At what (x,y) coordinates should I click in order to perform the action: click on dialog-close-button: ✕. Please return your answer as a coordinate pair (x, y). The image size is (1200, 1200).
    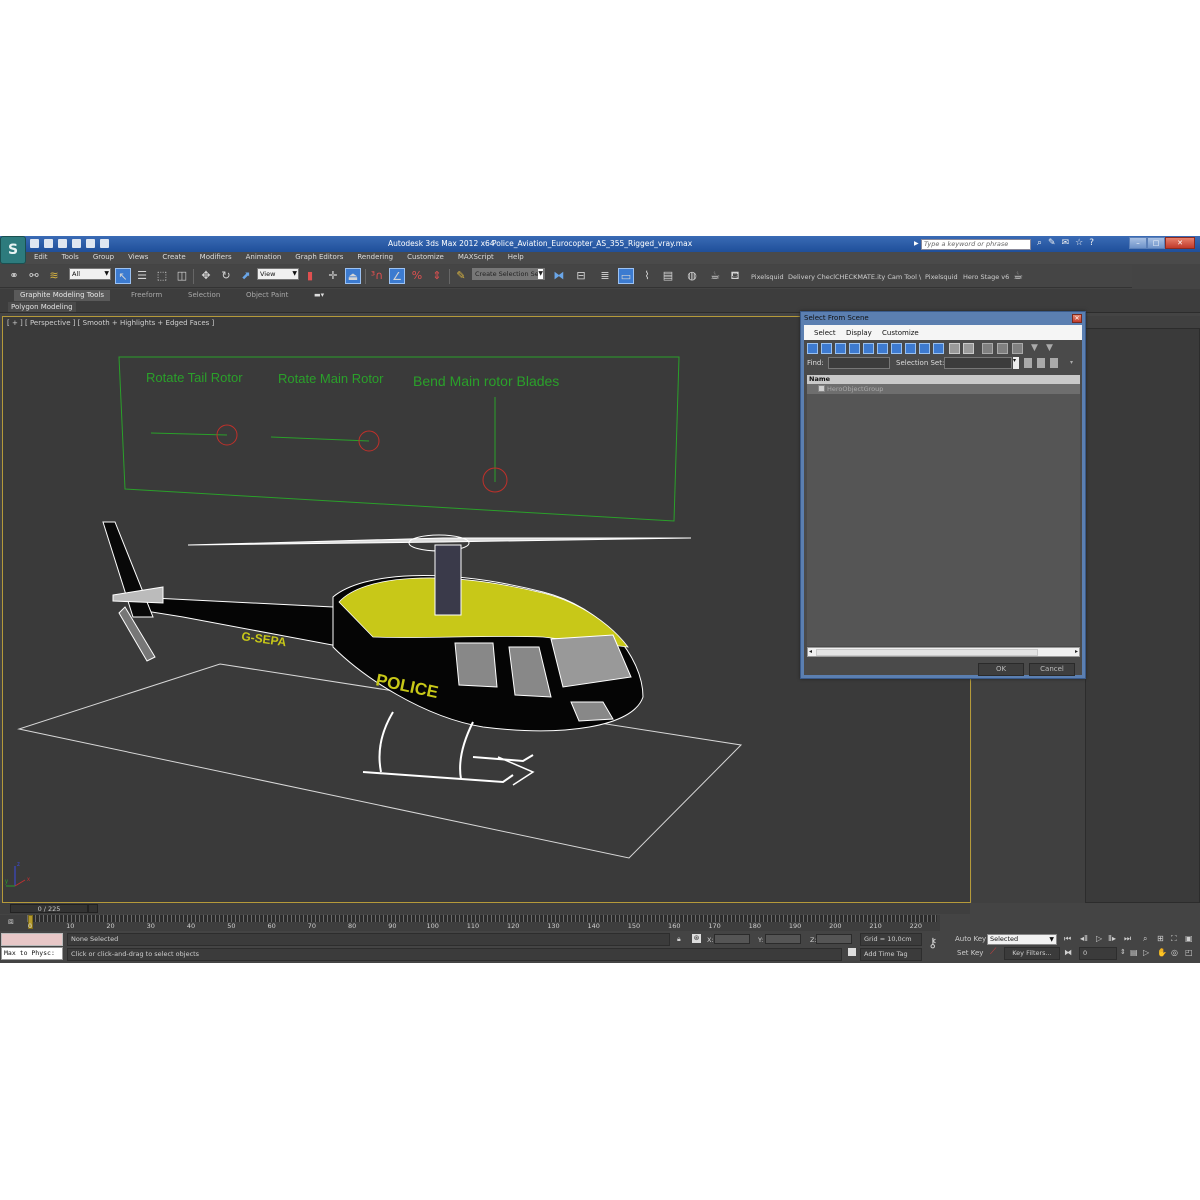
    Looking at the image, I should click on (1077, 318).